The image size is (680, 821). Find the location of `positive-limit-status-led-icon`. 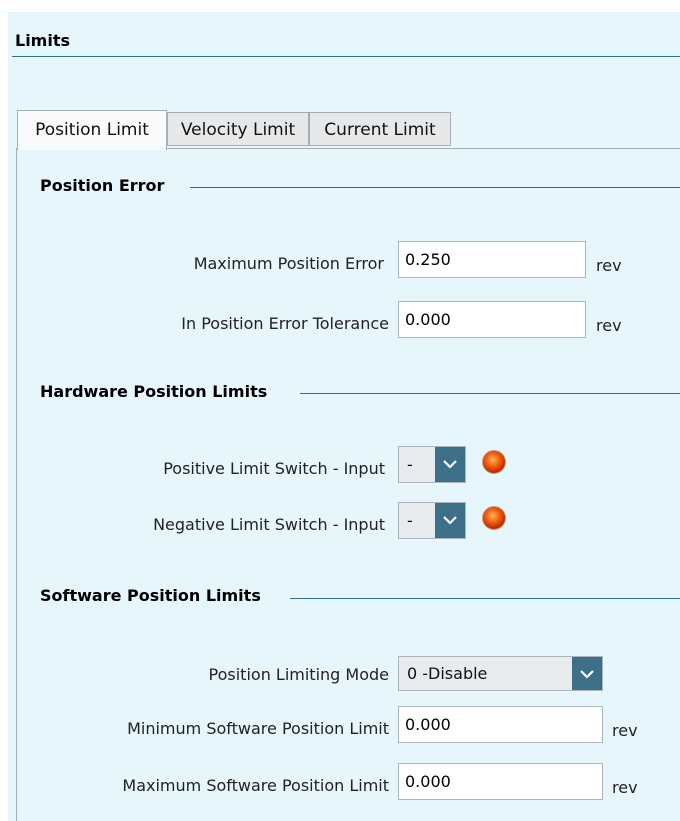

positive-limit-status-led-icon is located at coordinates (494, 462).